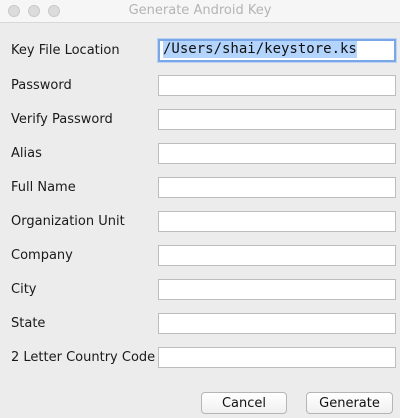 The width and height of the screenshot is (400, 418). I want to click on key-file-location-label: Key File Location, so click(65, 50).